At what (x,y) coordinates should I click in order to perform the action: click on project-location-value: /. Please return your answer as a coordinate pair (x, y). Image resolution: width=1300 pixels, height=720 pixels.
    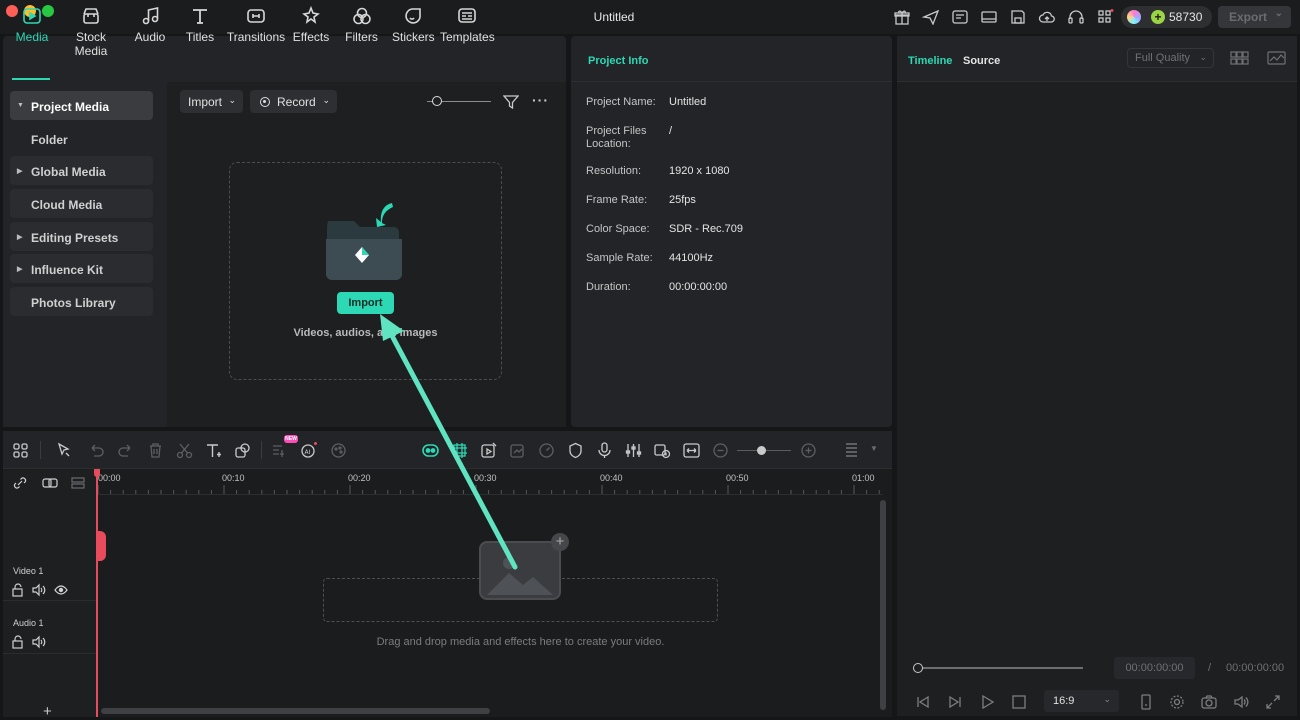
    Looking at the image, I should click on (671, 131).